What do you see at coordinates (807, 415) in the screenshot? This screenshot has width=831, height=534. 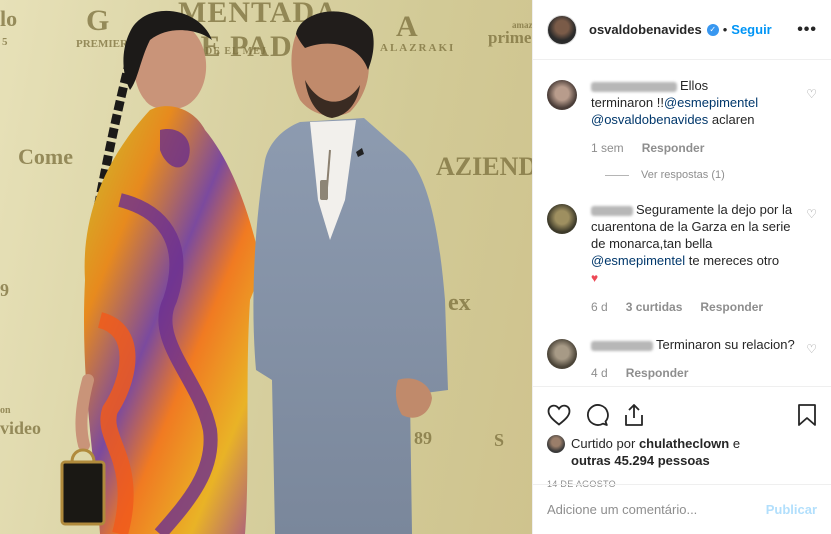 I see `bookmark-save-icon` at bounding box center [807, 415].